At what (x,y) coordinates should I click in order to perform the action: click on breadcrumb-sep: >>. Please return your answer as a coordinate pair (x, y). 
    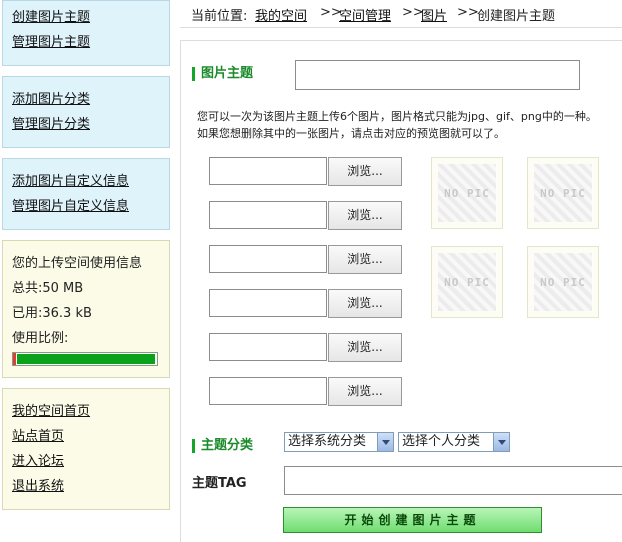
    Looking at the image, I should click on (468, 12).